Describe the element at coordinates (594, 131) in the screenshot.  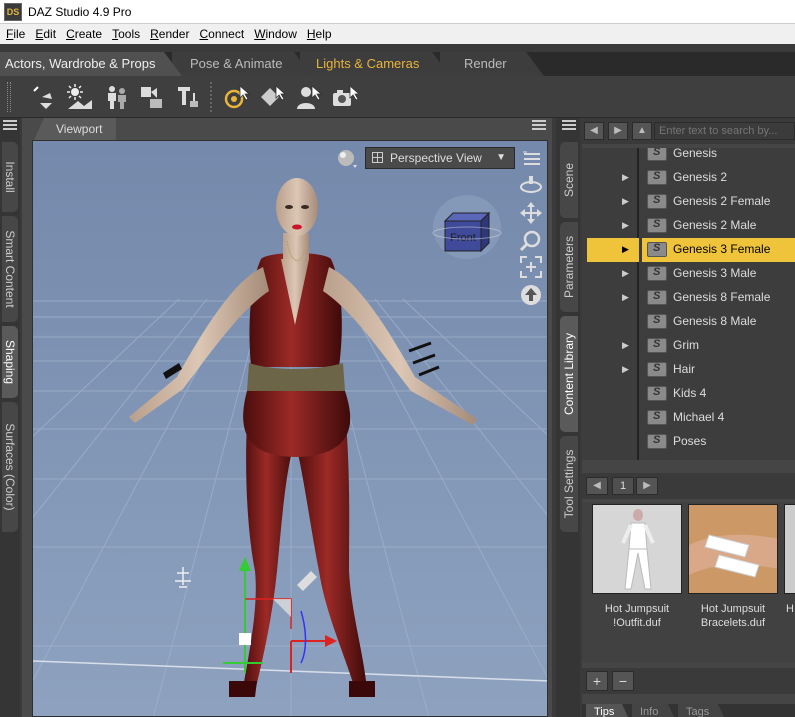
I see `back-icon: ◀` at that location.